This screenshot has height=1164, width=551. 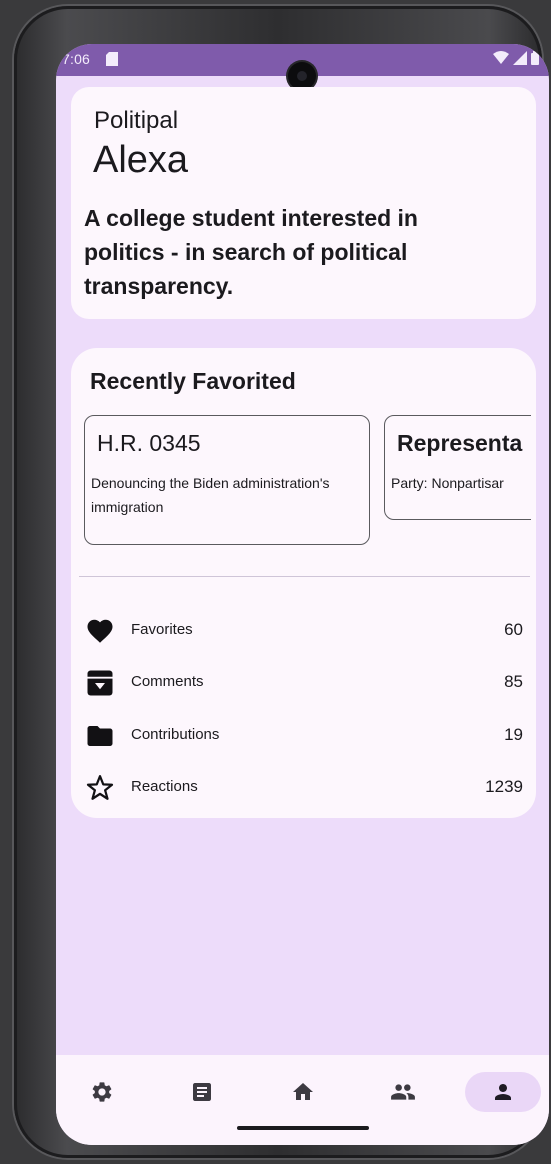 I want to click on favorite-card-representative: Representa Party: Nonpartisar, so click(x=457, y=467).